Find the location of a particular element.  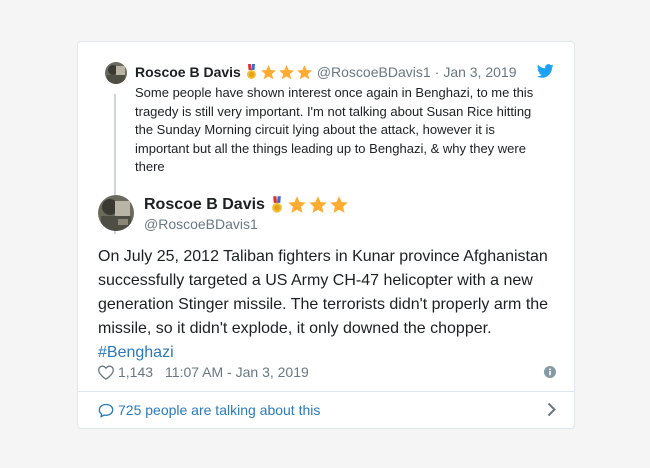

main-author-row: Roscoe B Davis is located at coordinates (246, 205).